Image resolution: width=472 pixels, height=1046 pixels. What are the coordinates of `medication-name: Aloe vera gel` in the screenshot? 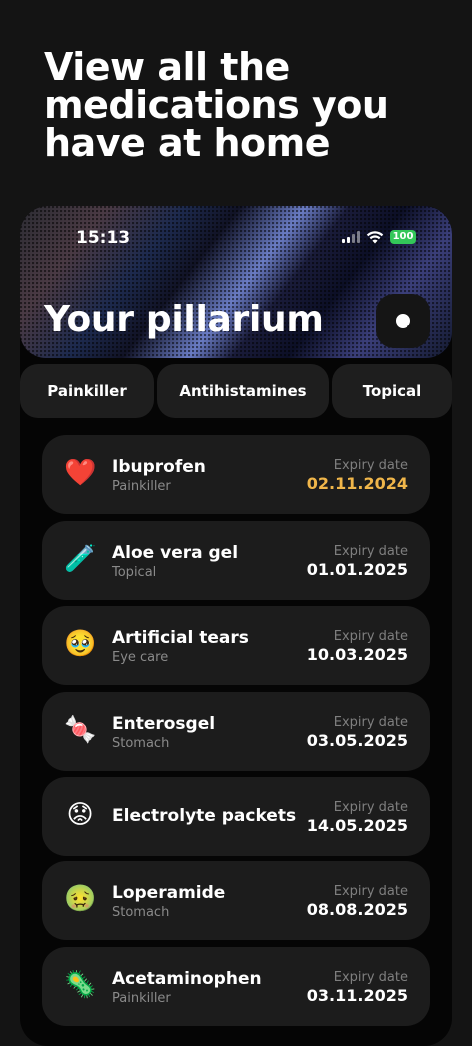 It's located at (175, 553).